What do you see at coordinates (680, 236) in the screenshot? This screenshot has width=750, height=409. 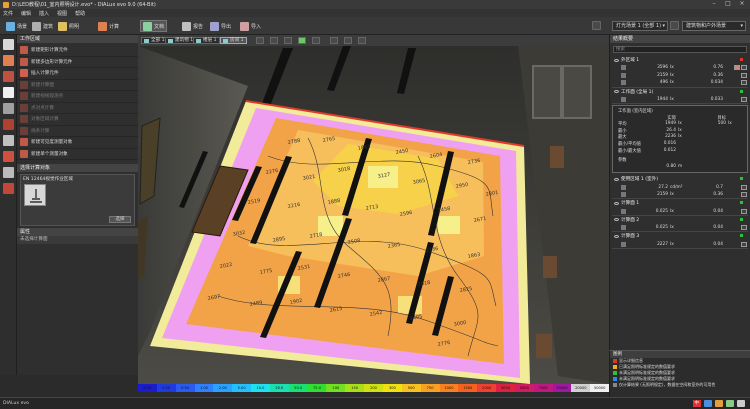 I see `result-group-header: 计算面 3` at bounding box center [680, 236].